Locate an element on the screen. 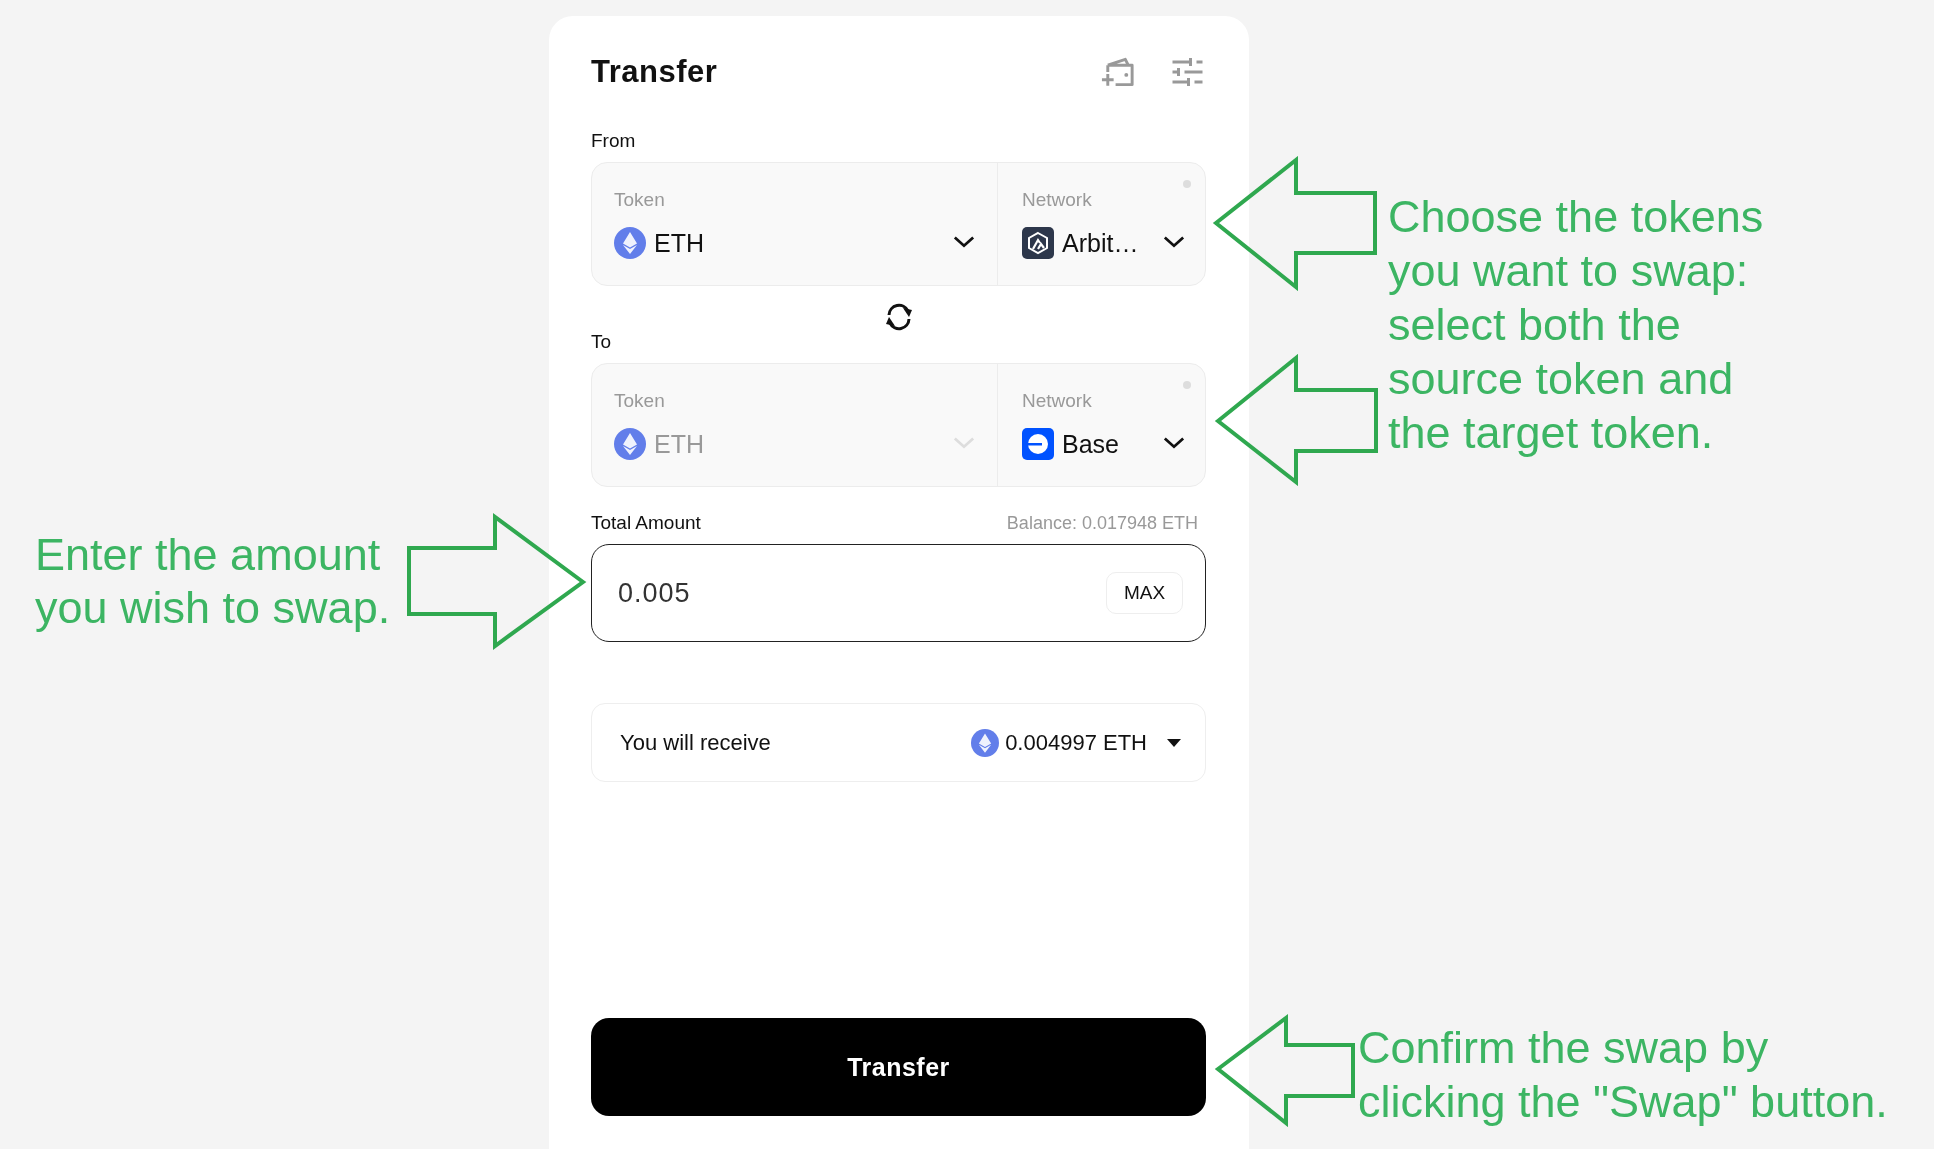 This screenshot has width=1934, height=1149. token-select: Token ETH is located at coordinates (795, 224).